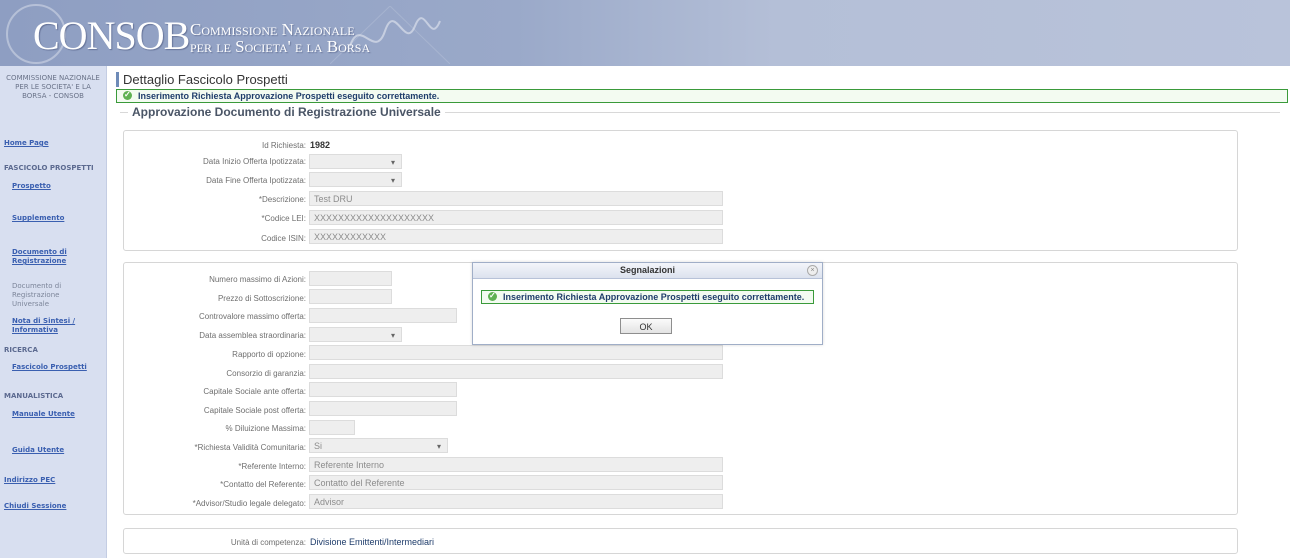 Image resolution: width=1290 pixels, height=558 pixels. I want to click on label-codice-isin: Codice ISIN:, so click(283, 238).